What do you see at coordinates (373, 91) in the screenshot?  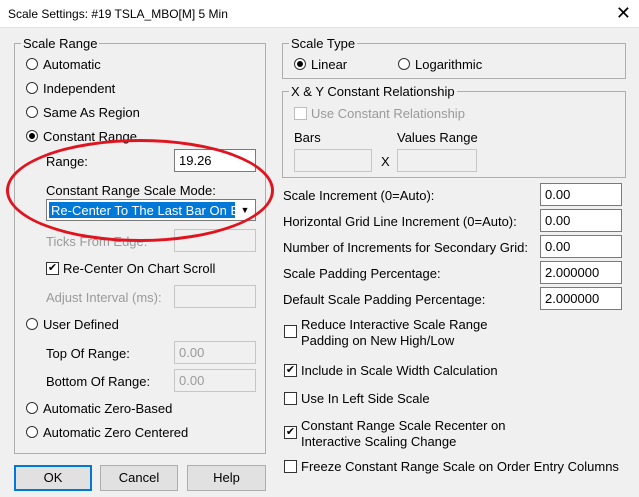 I see `xy-legend: X & Y Constant Relationship` at bounding box center [373, 91].